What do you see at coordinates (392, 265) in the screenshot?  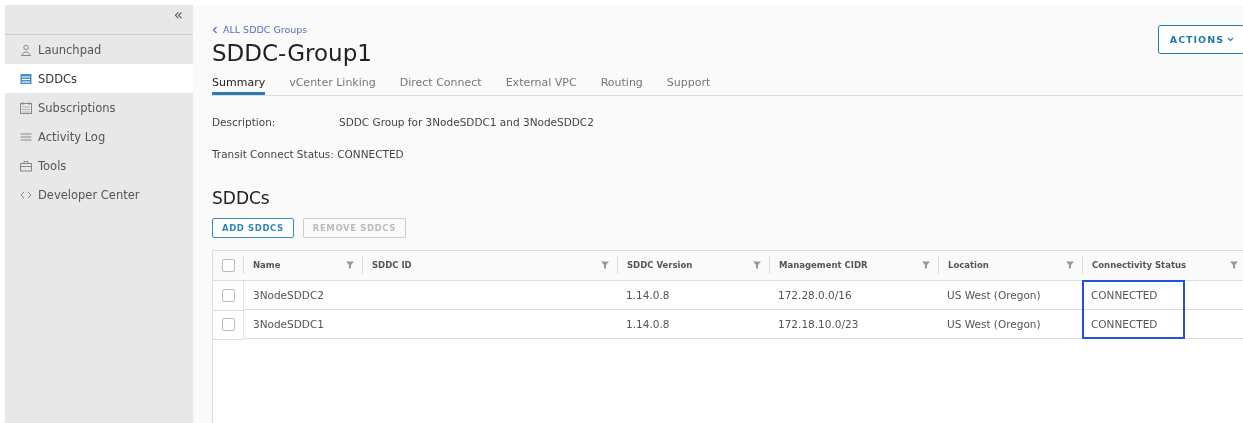 I see `column-header: SDDC ID` at bounding box center [392, 265].